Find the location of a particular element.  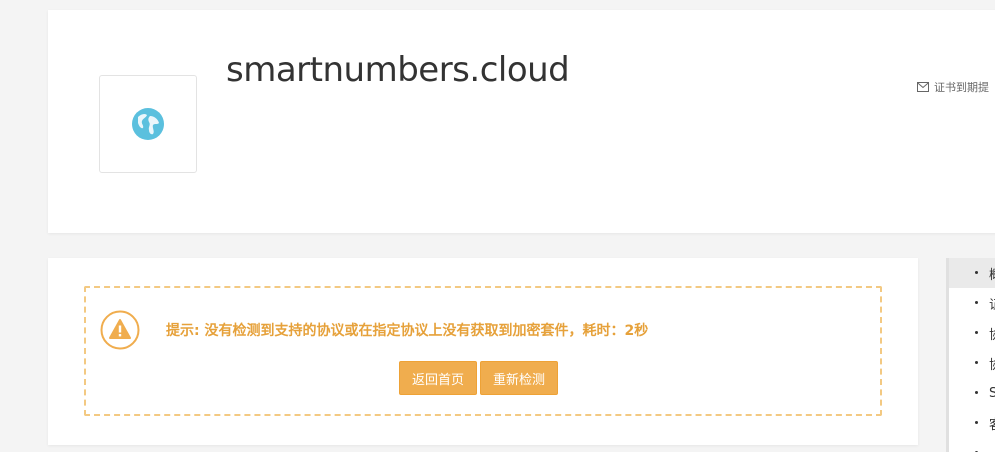

recheck-button: 重新检测 is located at coordinates (519, 378).